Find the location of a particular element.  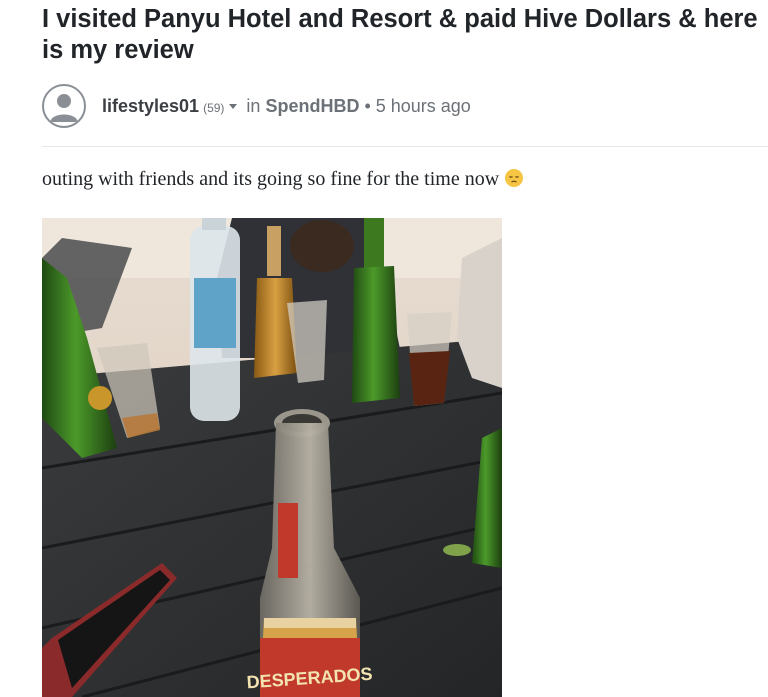

pensive-face-emoji is located at coordinates (514, 178).